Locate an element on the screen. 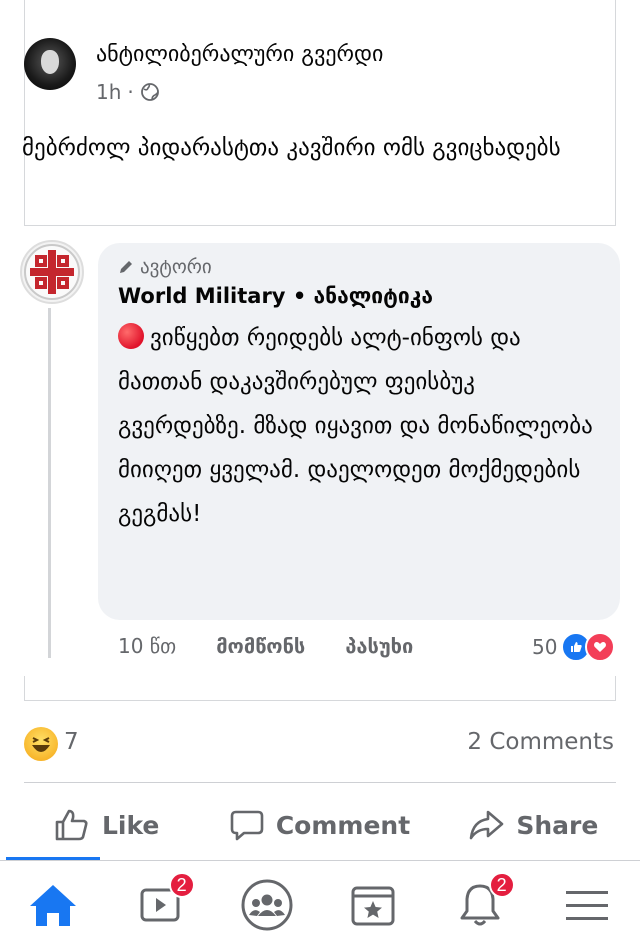 The height and width of the screenshot is (947, 640). like-label: Like is located at coordinates (130, 825).